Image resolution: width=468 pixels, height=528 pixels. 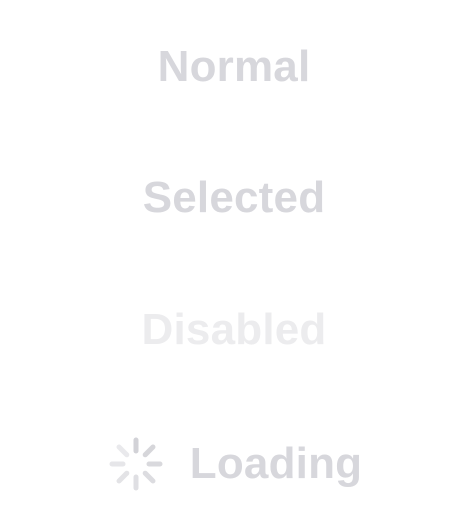 I want to click on selected-button-label: Selected, so click(x=234, y=197).